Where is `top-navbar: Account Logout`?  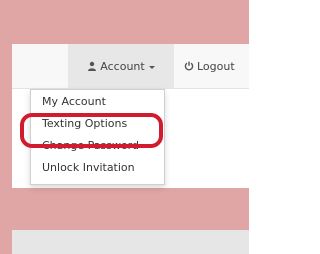 top-navbar: Account Logout is located at coordinates (130, 66).